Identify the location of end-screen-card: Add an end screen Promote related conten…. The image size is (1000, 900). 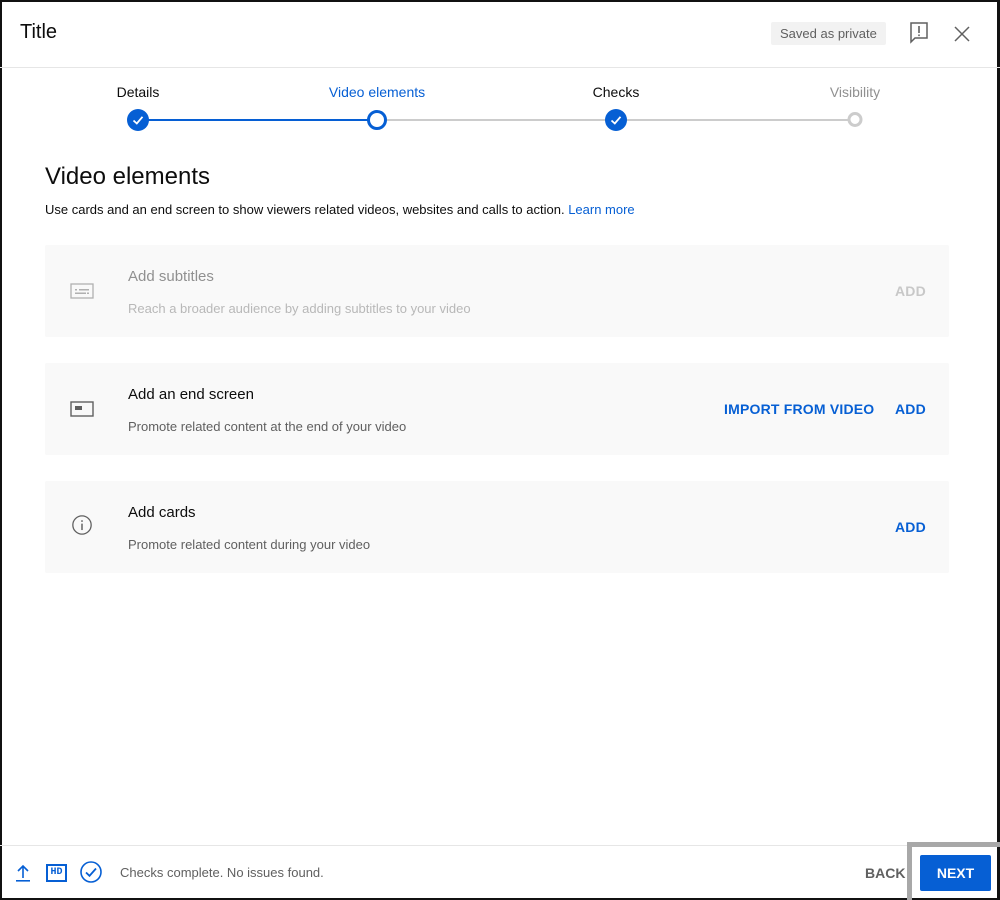
(497, 409).